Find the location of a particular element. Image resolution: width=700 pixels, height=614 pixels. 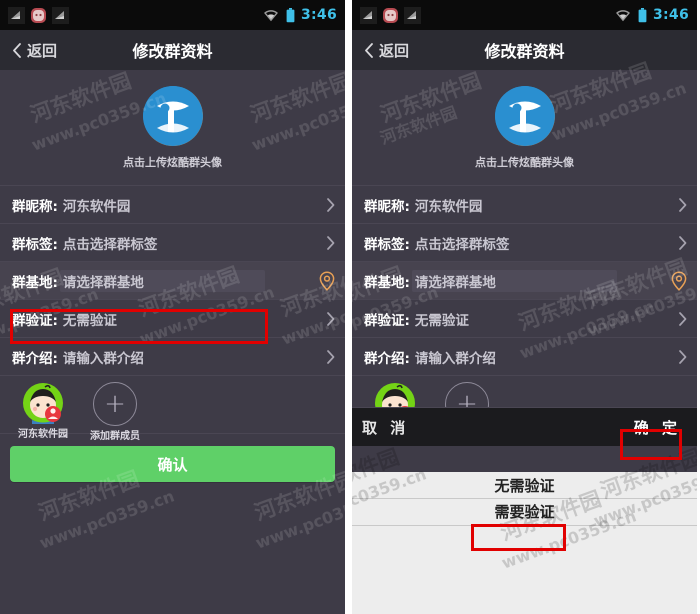

member-strip-right: + is located at coordinates (524, 392).